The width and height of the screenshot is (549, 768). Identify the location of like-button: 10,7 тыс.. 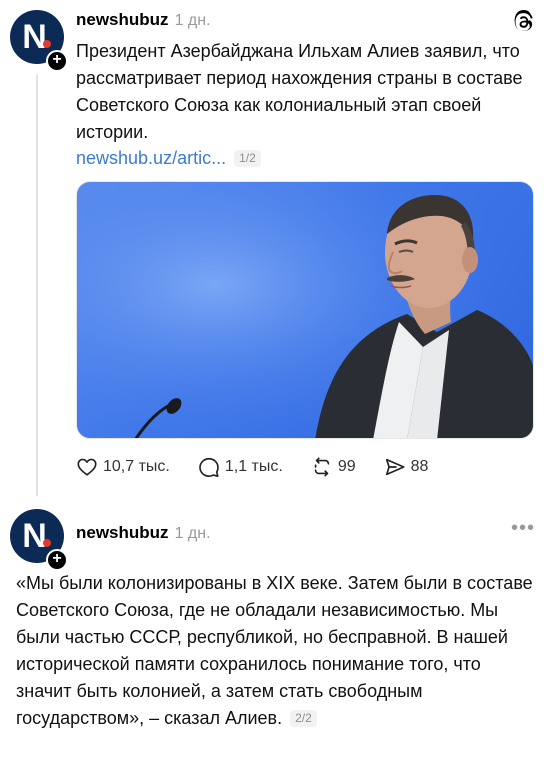
(123, 467).